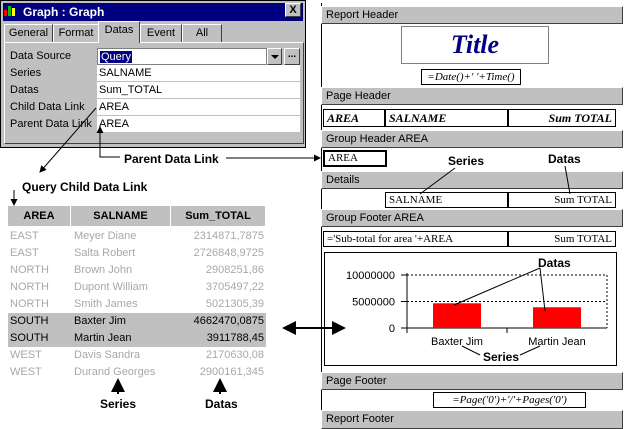 The width and height of the screenshot is (624, 429). What do you see at coordinates (234, 355) in the screenshot?
I see `table-cell-total: 2170630,08` at bounding box center [234, 355].